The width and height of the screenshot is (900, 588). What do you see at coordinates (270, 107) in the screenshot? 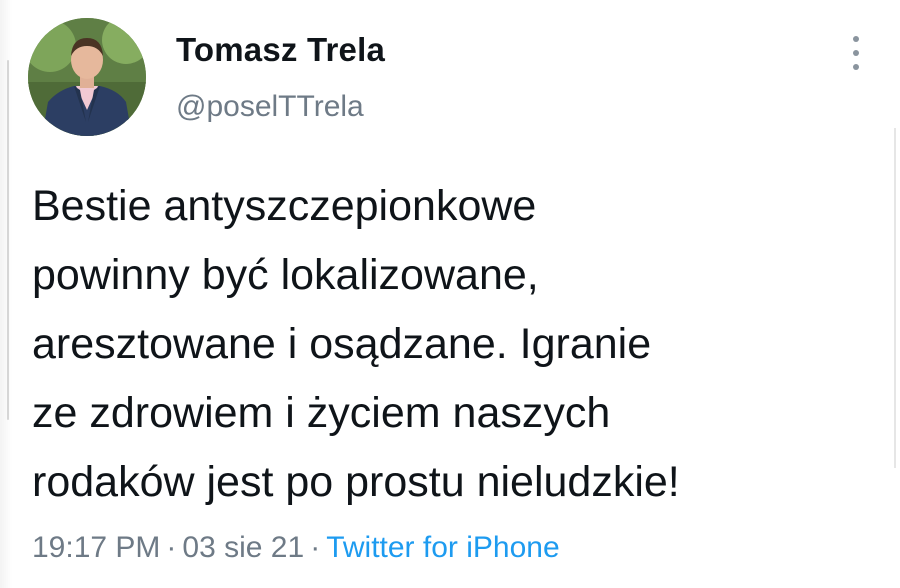
I see `author-handle: @poselTTrela` at bounding box center [270, 107].